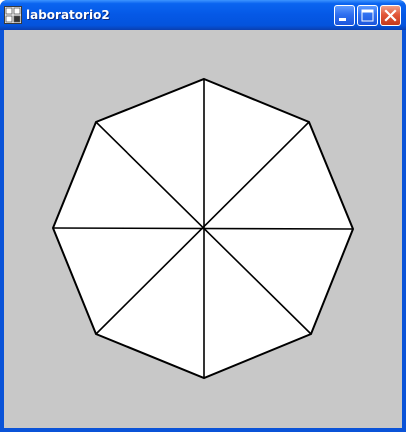 The height and width of the screenshot is (432, 406). What do you see at coordinates (344, 15) in the screenshot?
I see `minimize-button` at bounding box center [344, 15].